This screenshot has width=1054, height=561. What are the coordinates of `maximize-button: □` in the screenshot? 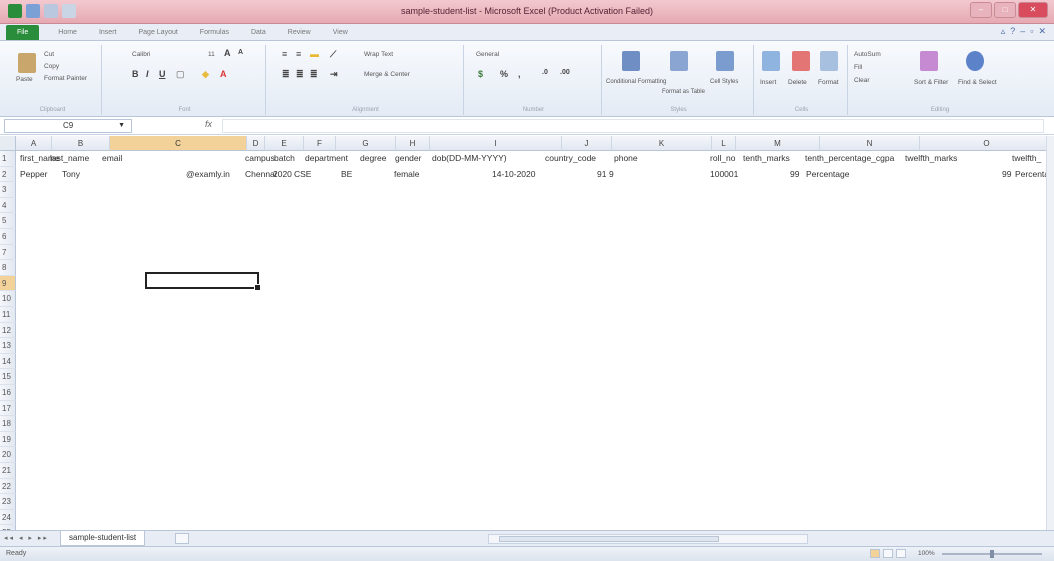 It's located at (1005, 10).